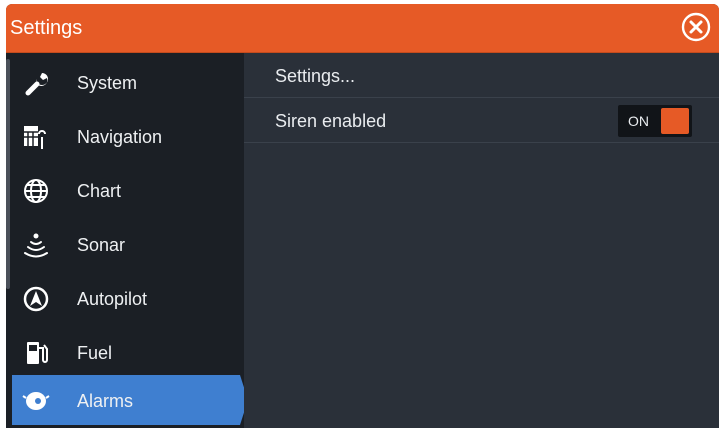 The height and width of the screenshot is (428, 725). I want to click on siren-enabled-row: Siren enabled ON, so click(481, 120).